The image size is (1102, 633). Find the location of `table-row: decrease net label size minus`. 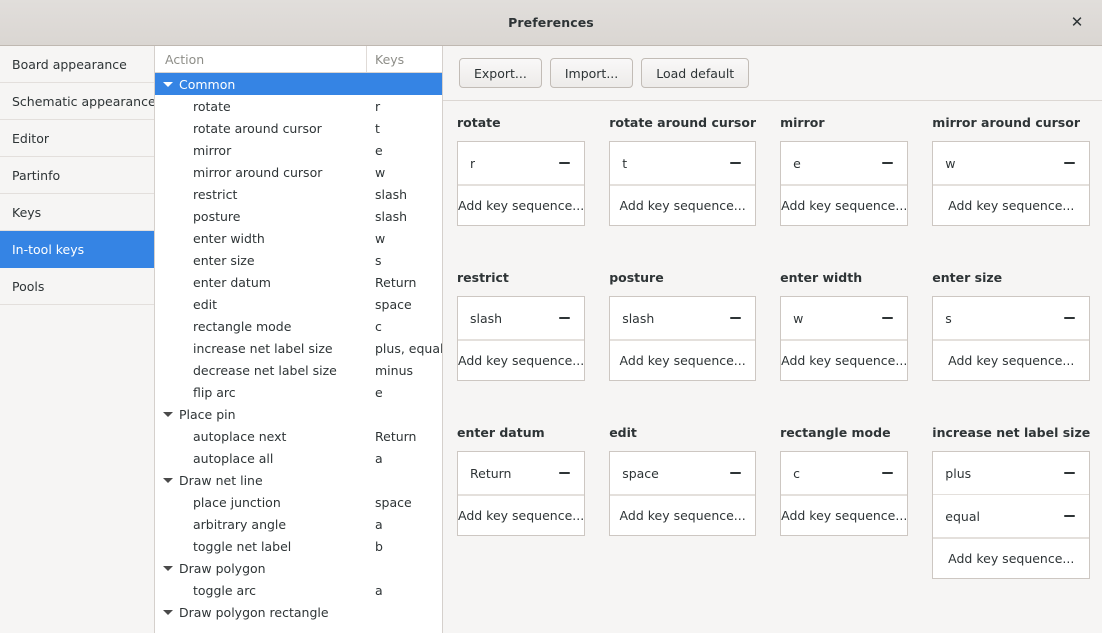

table-row: decrease net label size minus is located at coordinates (298, 370).